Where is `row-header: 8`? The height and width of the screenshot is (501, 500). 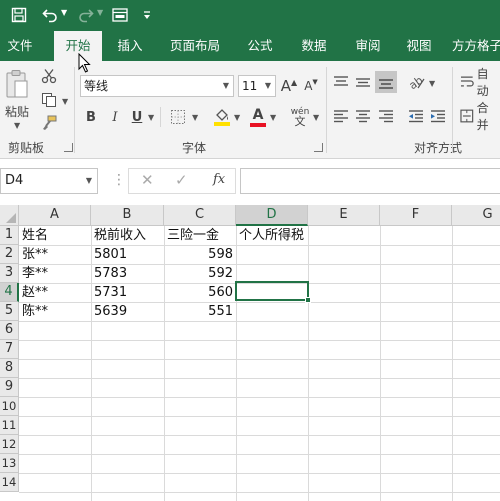
row-header: 8 is located at coordinates (9, 368).